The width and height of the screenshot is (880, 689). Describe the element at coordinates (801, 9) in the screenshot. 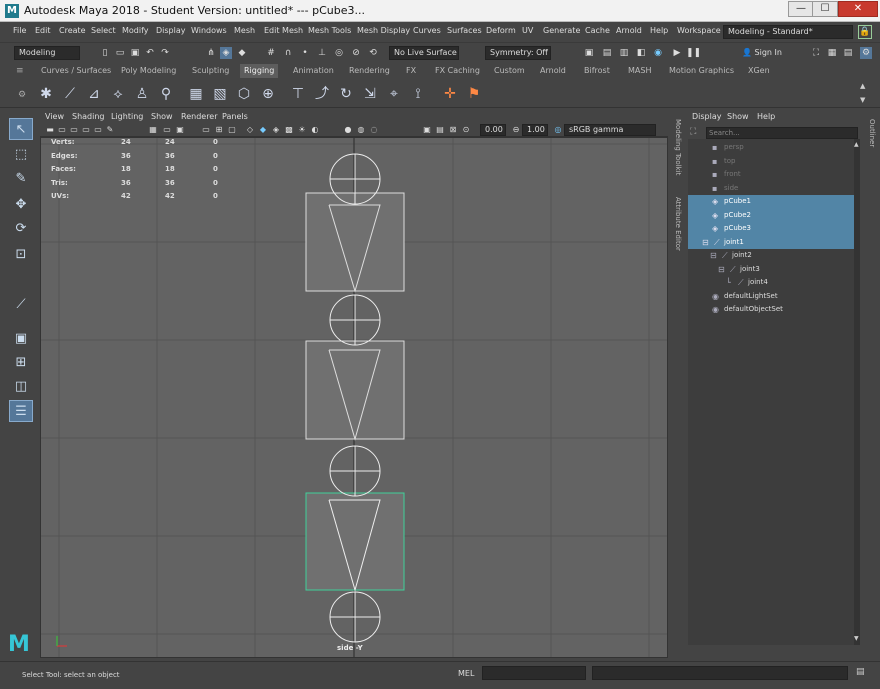

I see `minimize-button: —` at that location.